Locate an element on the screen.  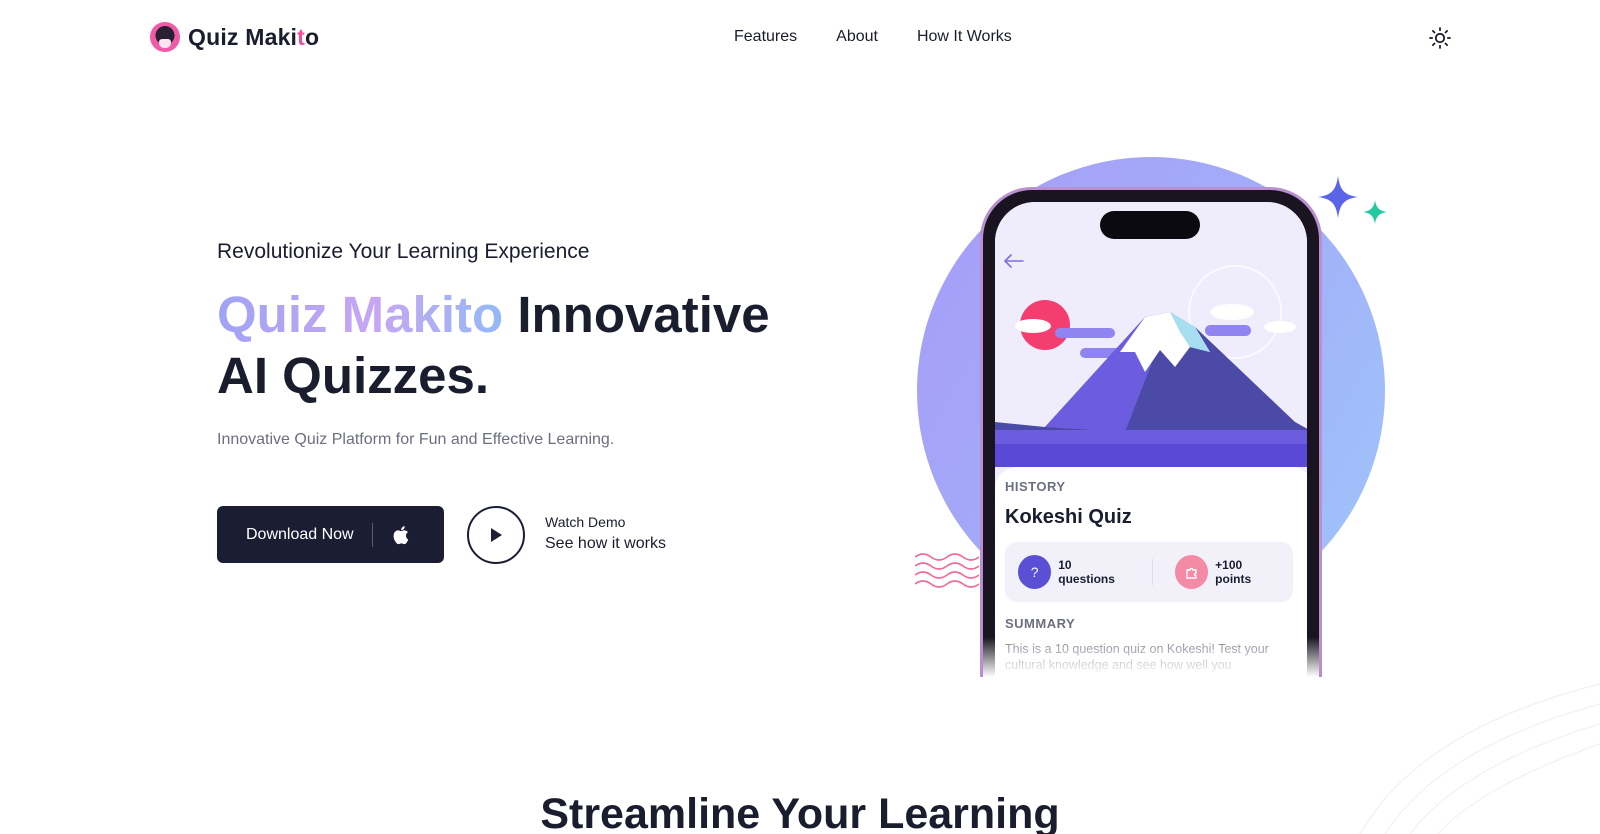
main-nav: Features About How It Works is located at coordinates (873, 37).